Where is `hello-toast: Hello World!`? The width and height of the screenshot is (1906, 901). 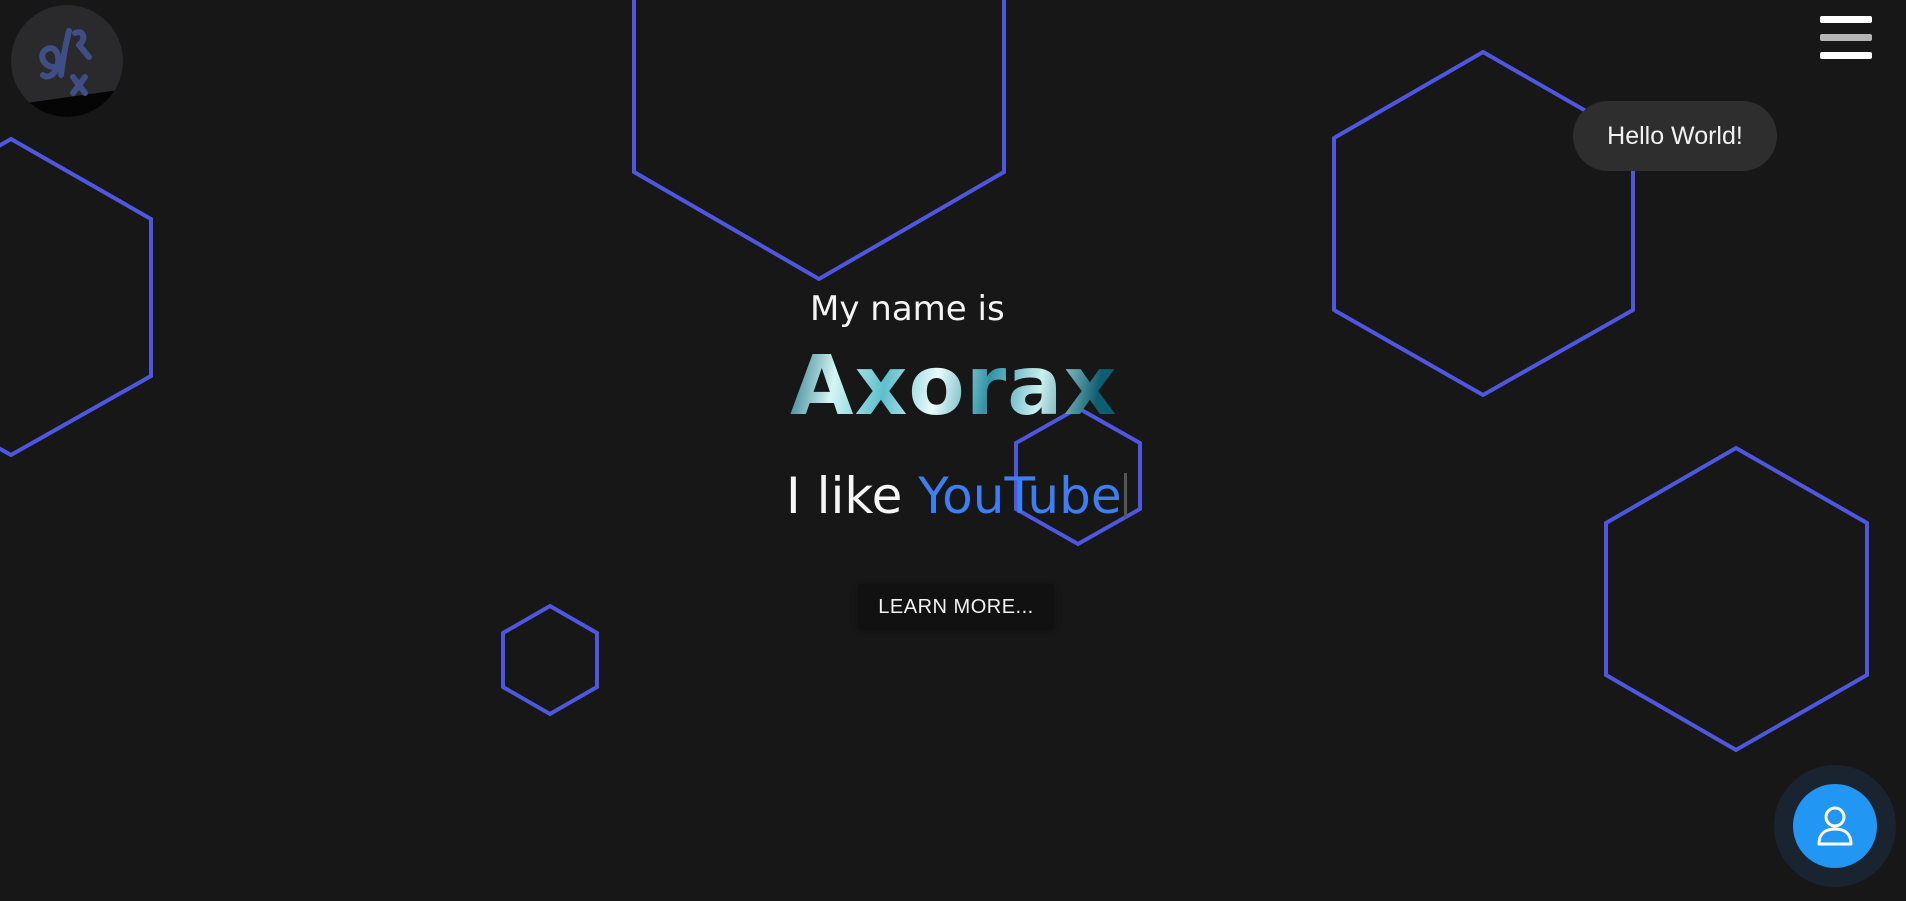
hello-toast: Hello World! is located at coordinates (1675, 136).